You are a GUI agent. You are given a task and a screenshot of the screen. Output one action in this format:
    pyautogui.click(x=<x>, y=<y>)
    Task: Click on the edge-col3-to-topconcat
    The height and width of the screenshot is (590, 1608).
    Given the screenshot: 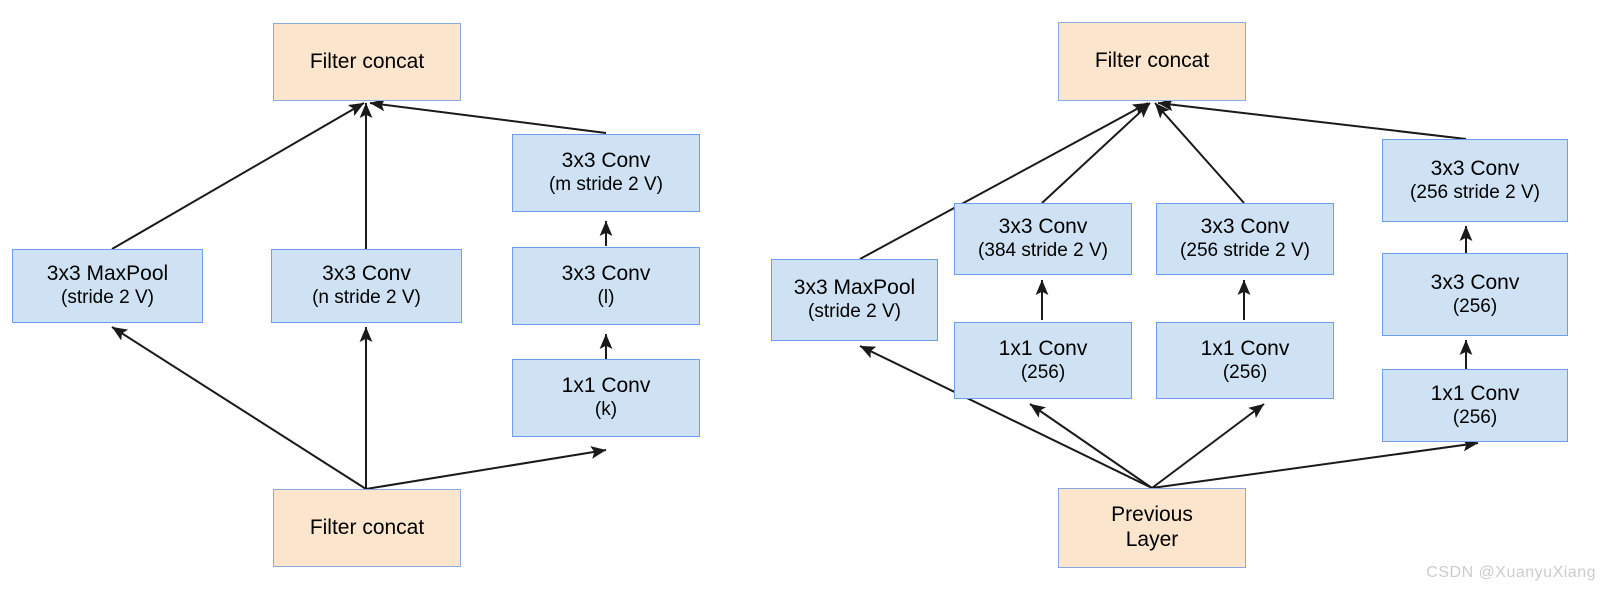 What is the action you would take?
    pyautogui.click(x=1312, y=119)
    